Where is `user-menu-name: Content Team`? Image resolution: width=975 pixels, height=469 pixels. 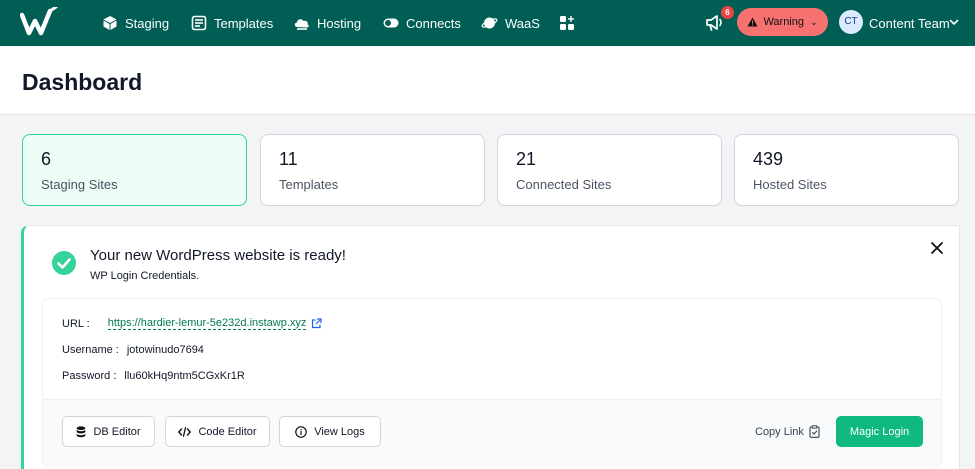 user-menu-name: Content Team is located at coordinates (909, 23).